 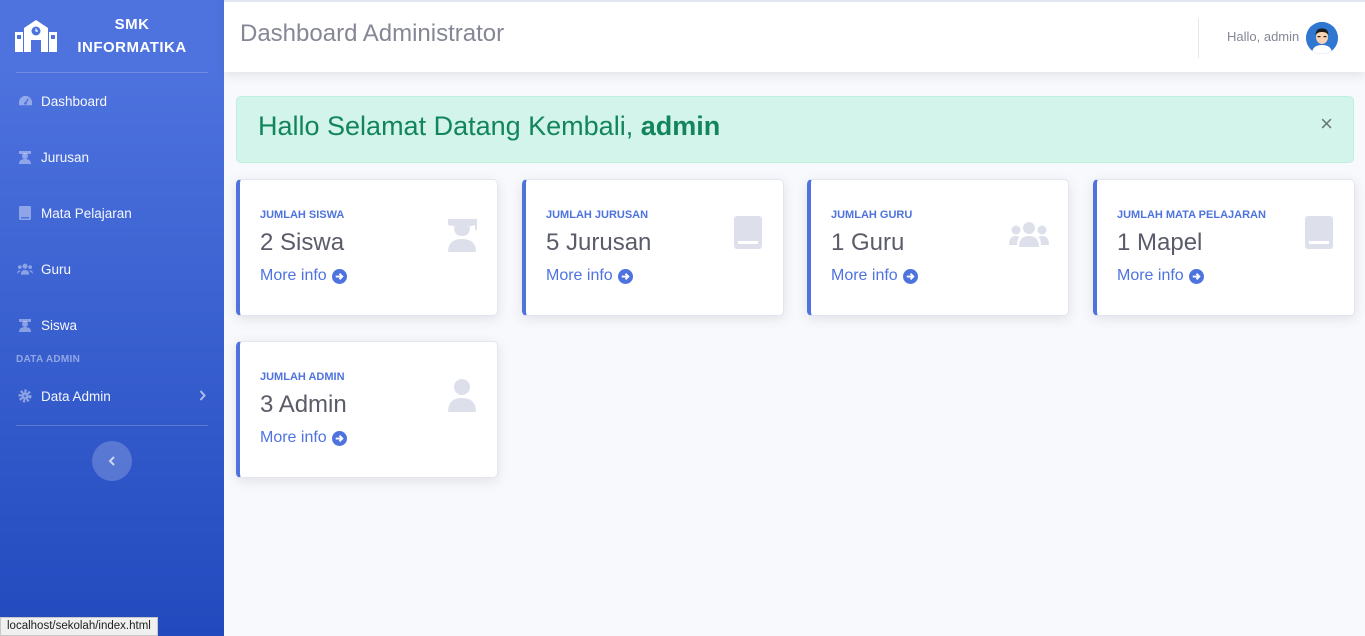 What do you see at coordinates (599, 242) in the screenshot?
I see `card-value: 5 Jurusan` at bounding box center [599, 242].